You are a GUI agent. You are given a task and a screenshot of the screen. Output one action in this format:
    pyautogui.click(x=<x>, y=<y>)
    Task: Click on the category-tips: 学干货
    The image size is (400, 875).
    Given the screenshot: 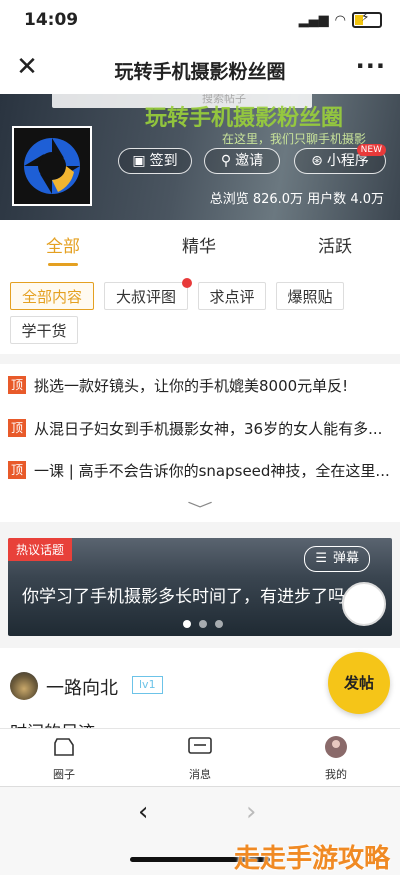 What is the action you would take?
    pyautogui.click(x=44, y=330)
    